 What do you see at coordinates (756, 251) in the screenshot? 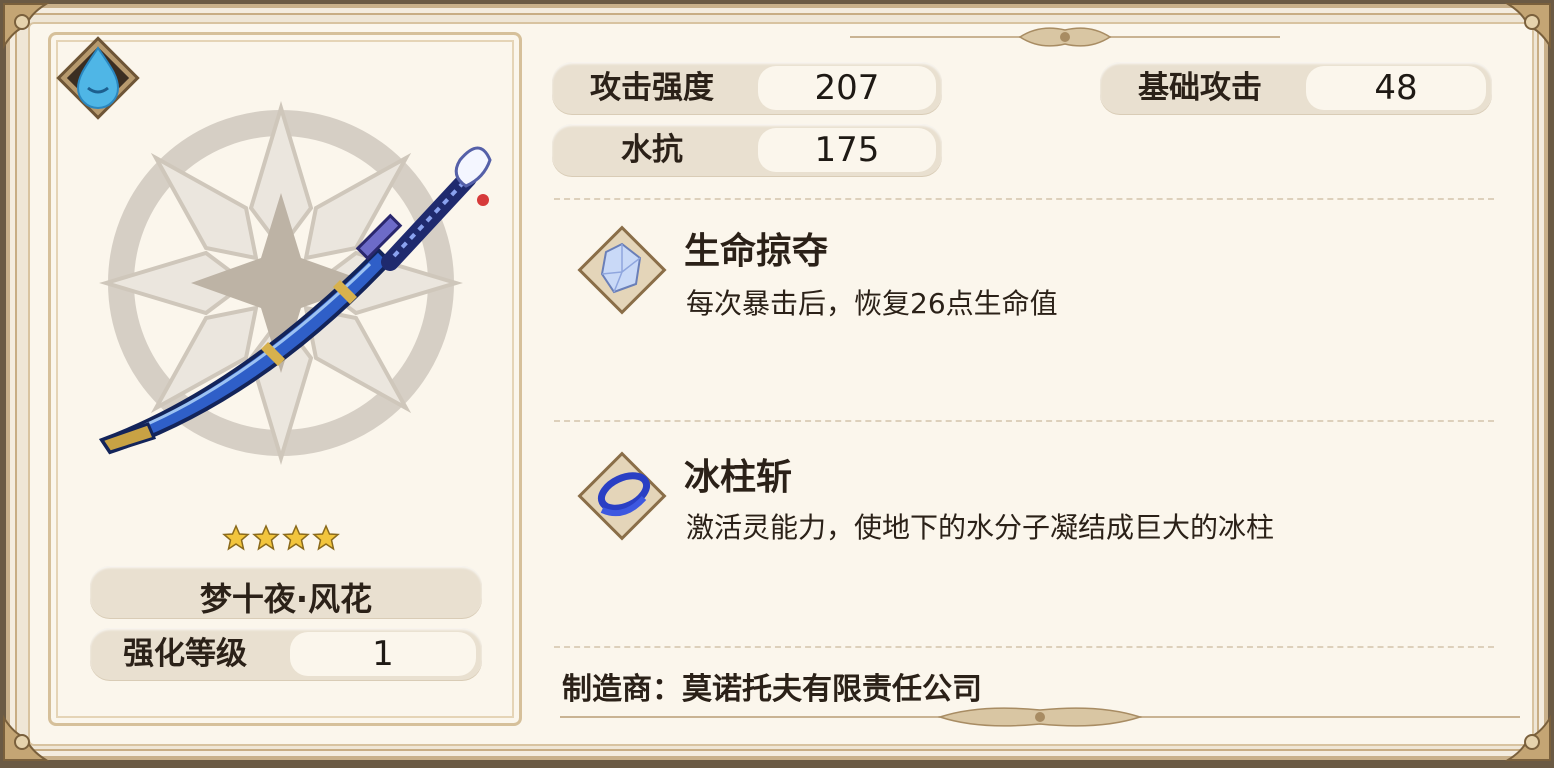
I see `skill-1-title: 生命掠夺` at bounding box center [756, 251].